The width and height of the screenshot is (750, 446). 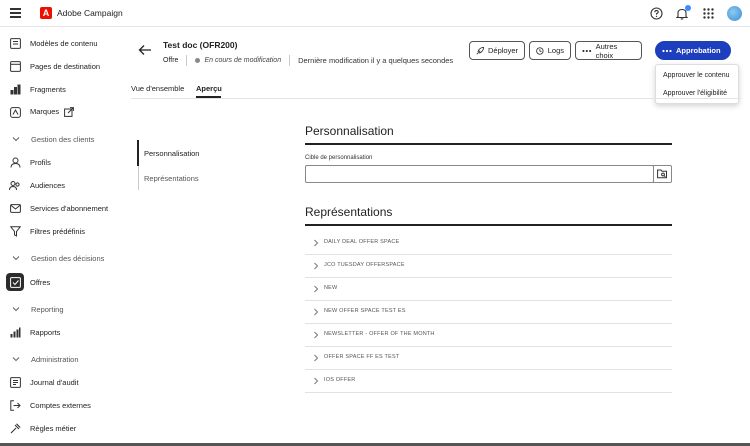 I want to click on list-item: NEW OFFER SPACE TEST ES, so click(x=488, y=312).